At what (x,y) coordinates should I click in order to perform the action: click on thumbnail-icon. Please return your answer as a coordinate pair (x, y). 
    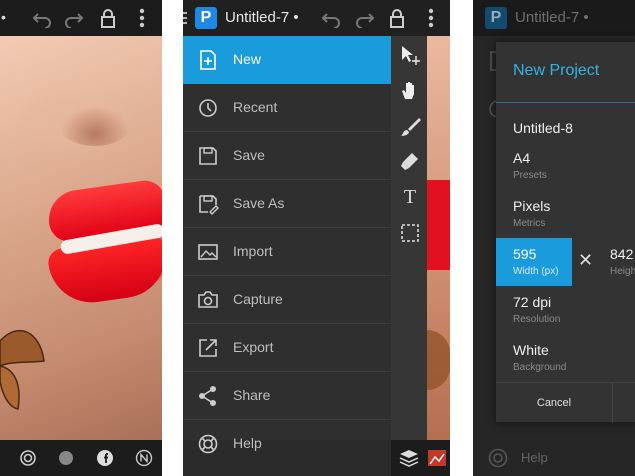
    Looking at the image, I should click on (437, 458).